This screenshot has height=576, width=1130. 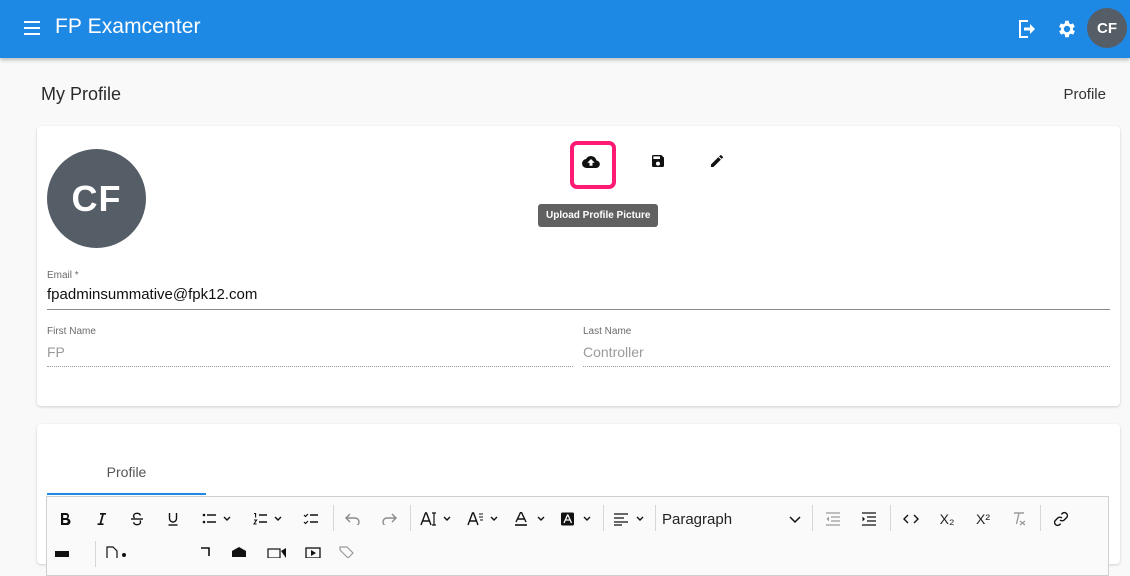 I want to click on file-icon, so click(x=116, y=553).